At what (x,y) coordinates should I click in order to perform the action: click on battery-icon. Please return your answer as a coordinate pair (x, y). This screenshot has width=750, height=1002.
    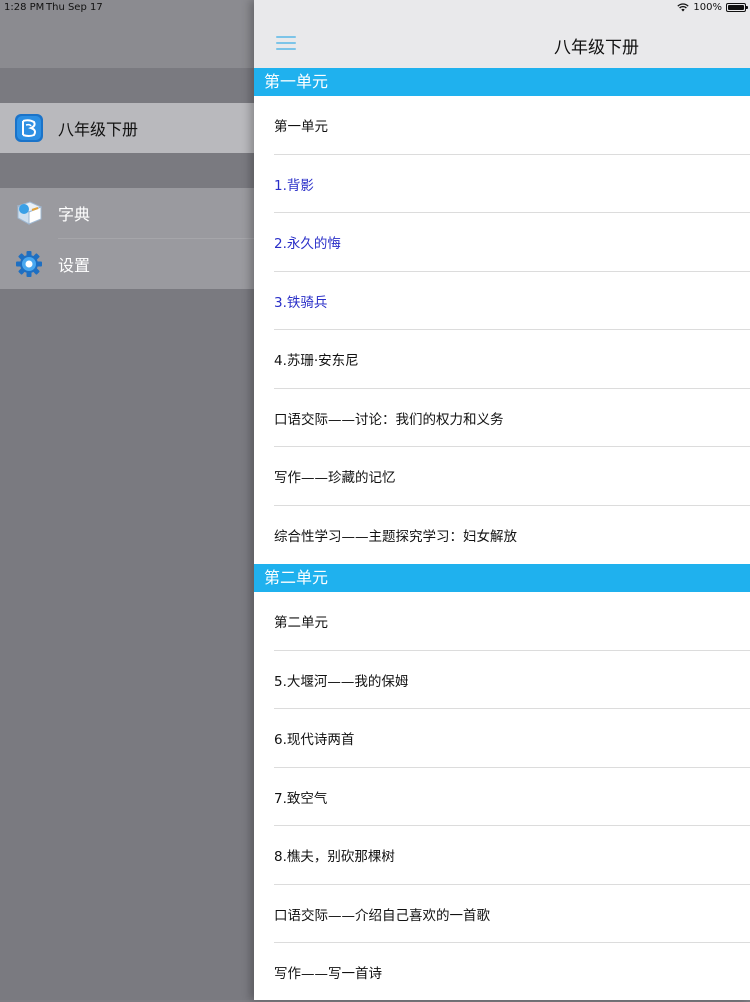
    Looking at the image, I should click on (737, 7).